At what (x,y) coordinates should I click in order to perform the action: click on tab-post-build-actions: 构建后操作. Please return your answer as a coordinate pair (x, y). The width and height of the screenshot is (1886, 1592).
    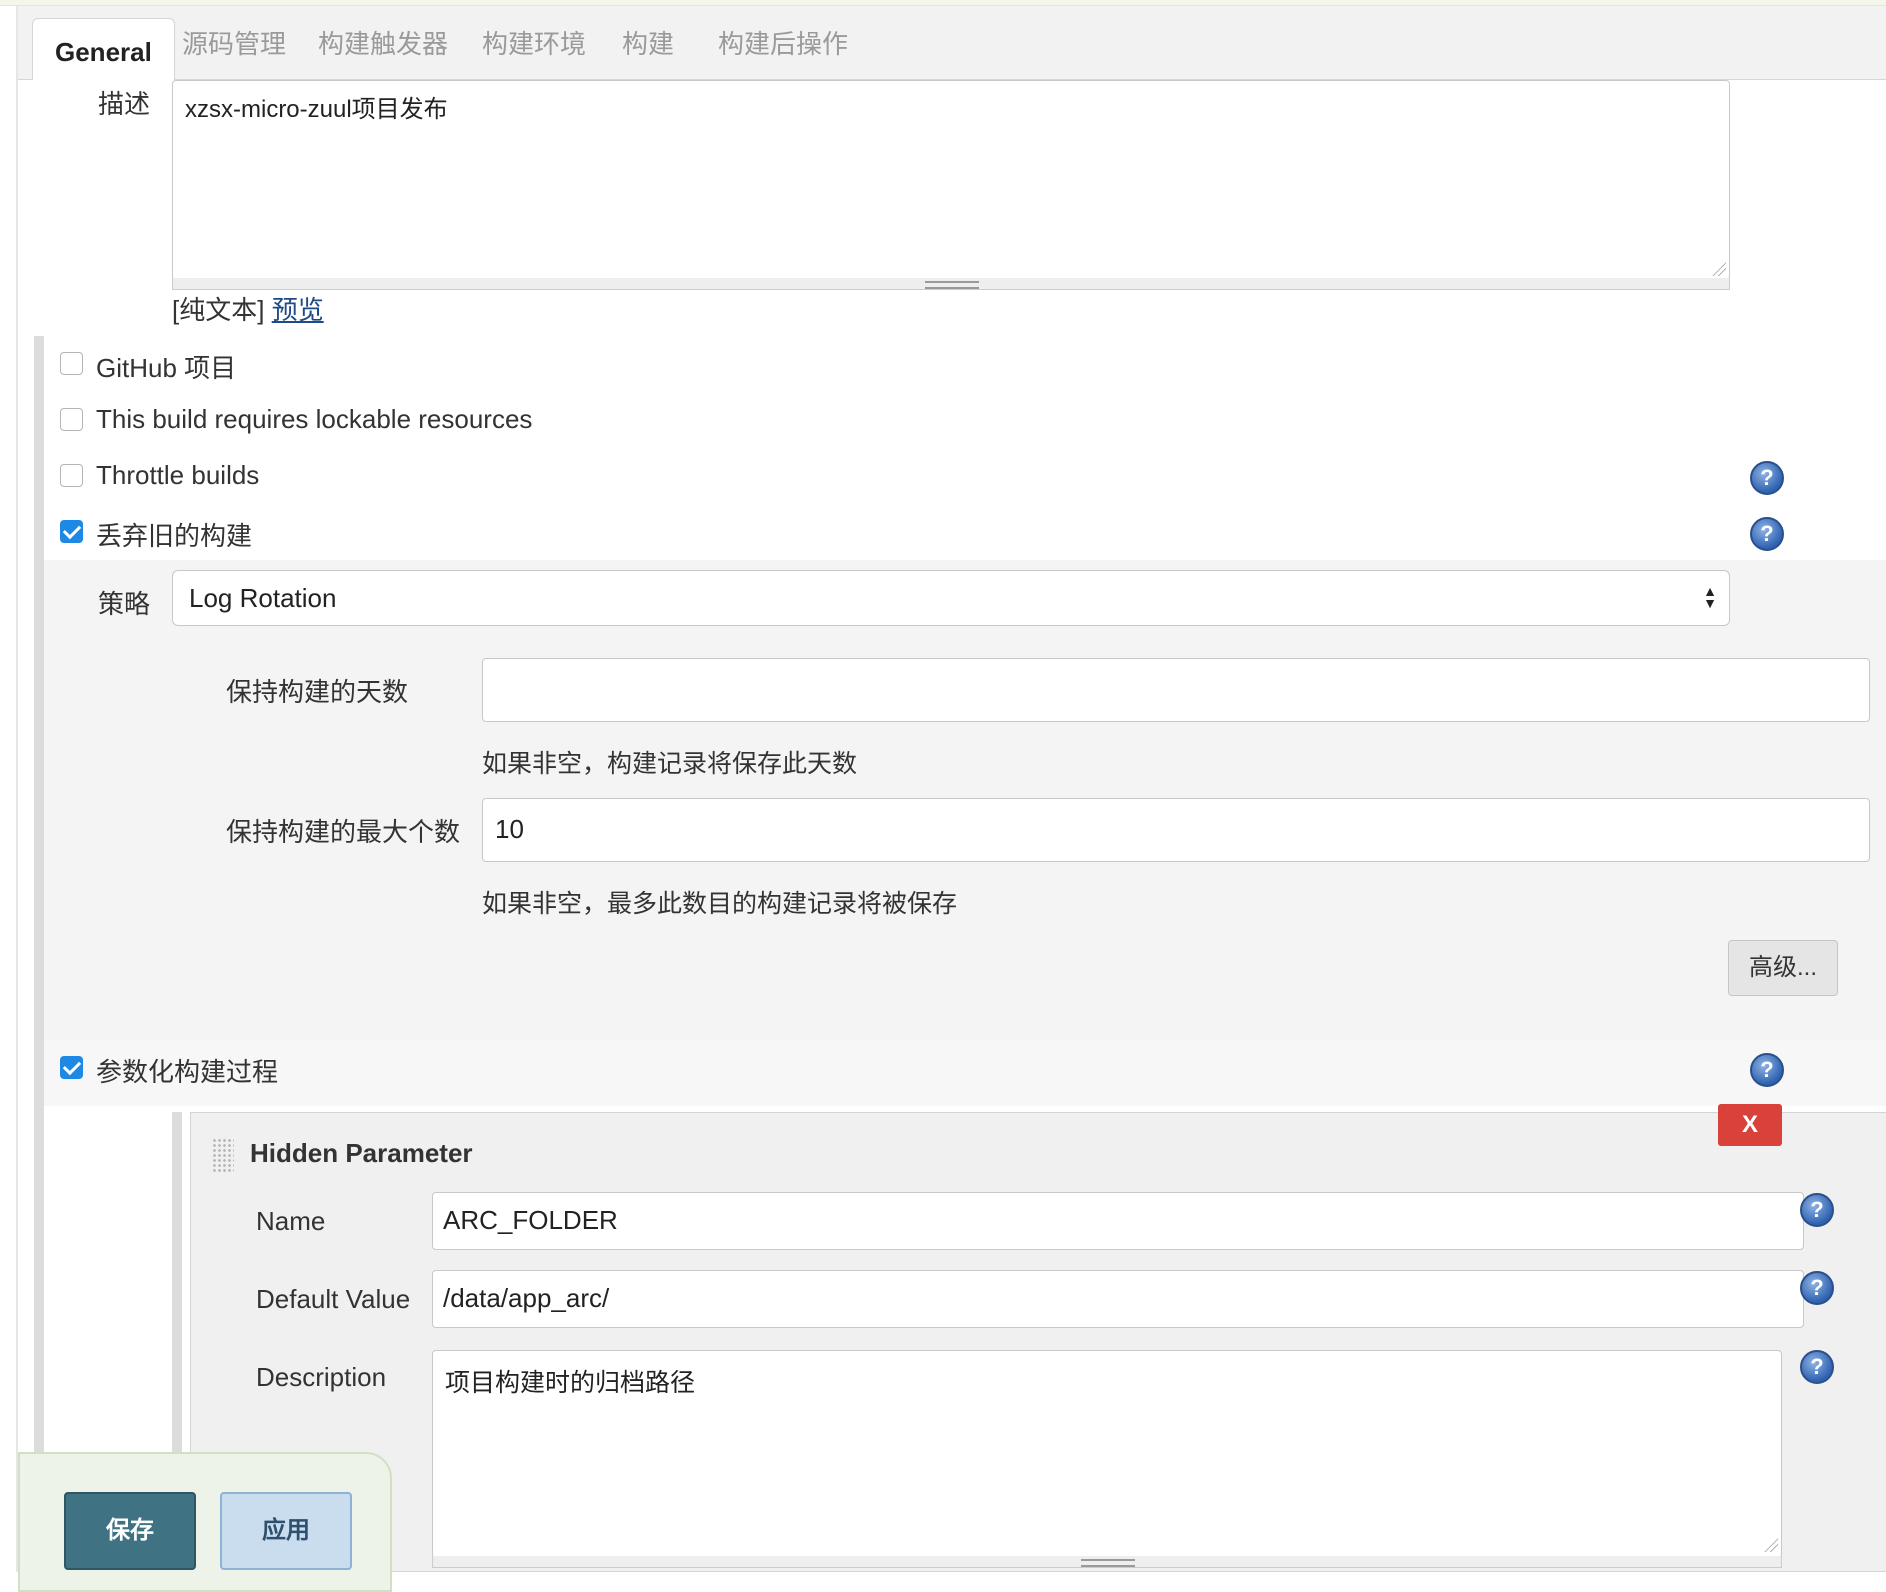
    Looking at the image, I should click on (783, 42).